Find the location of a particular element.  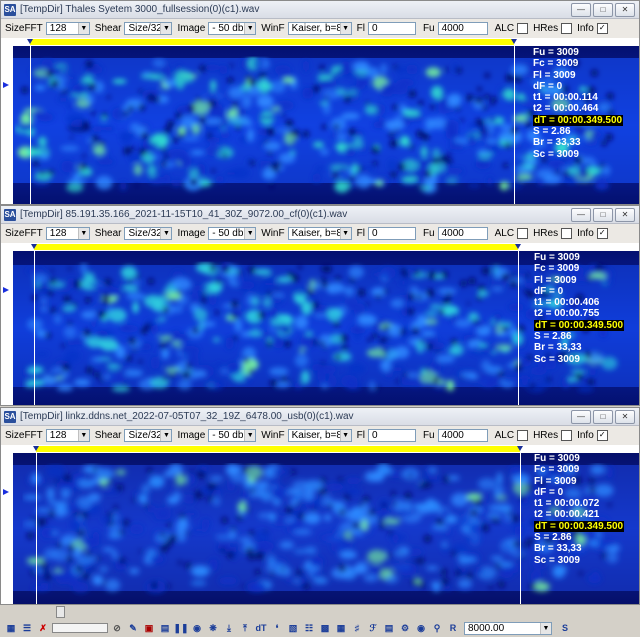

globe-icon: ◉ is located at coordinates (421, 628).